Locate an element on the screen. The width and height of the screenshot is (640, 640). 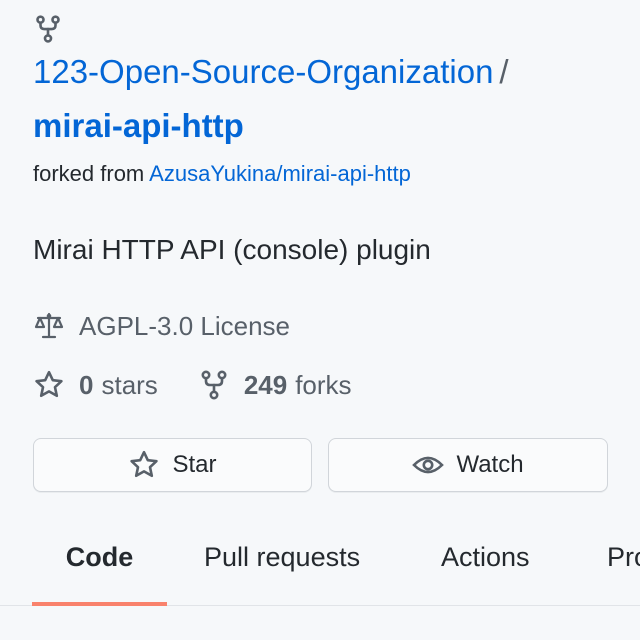
license-row: AGPL-3.0 License is located at coordinates (161, 326).